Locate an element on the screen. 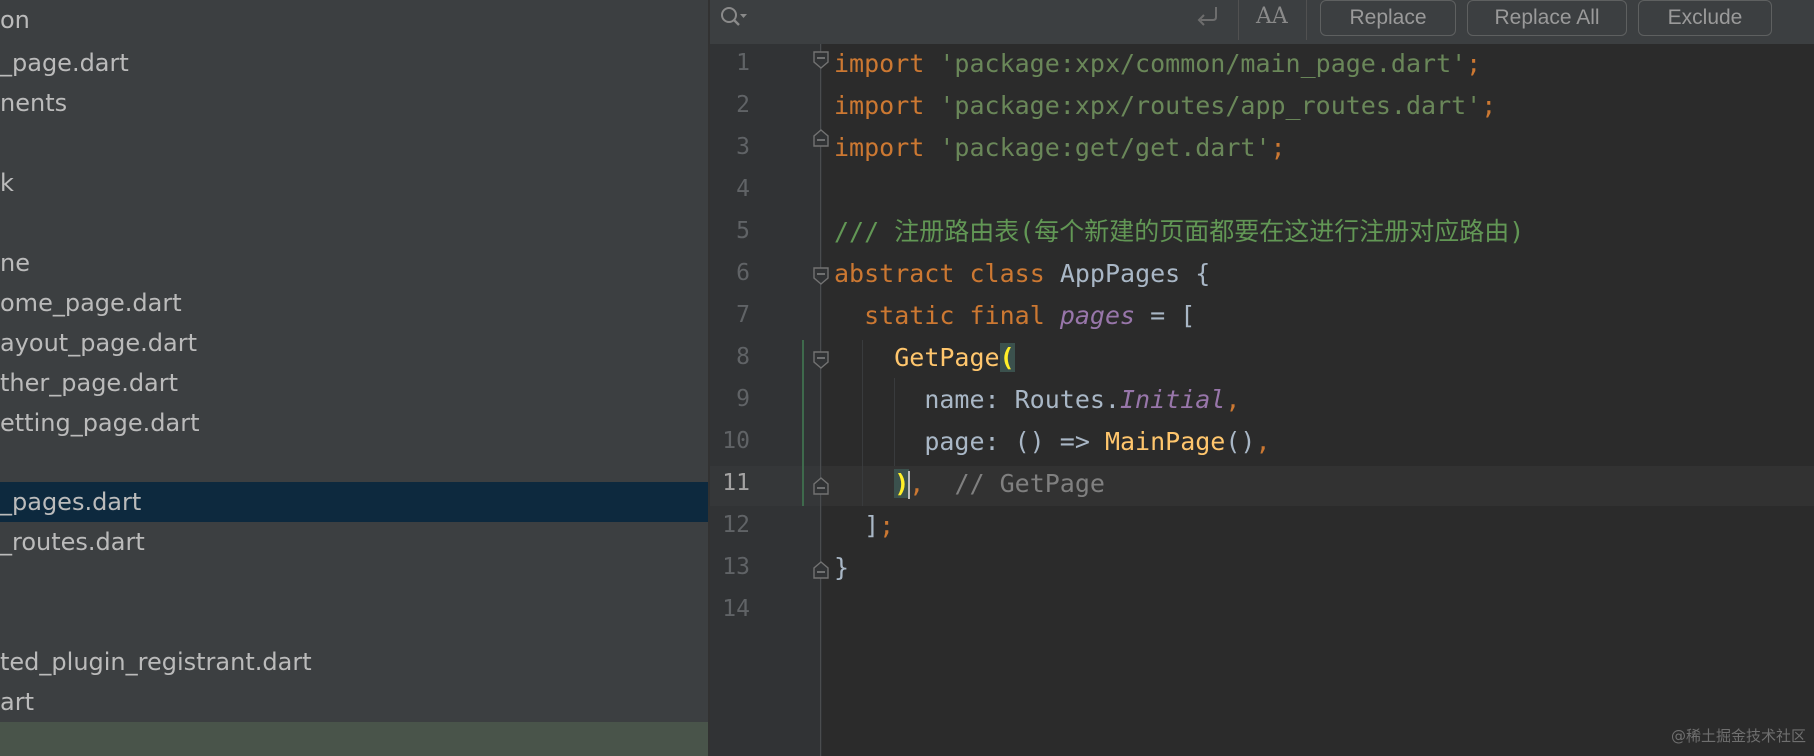 This screenshot has height=756, width=1814. field-name: Initial is located at coordinates (1172, 399).